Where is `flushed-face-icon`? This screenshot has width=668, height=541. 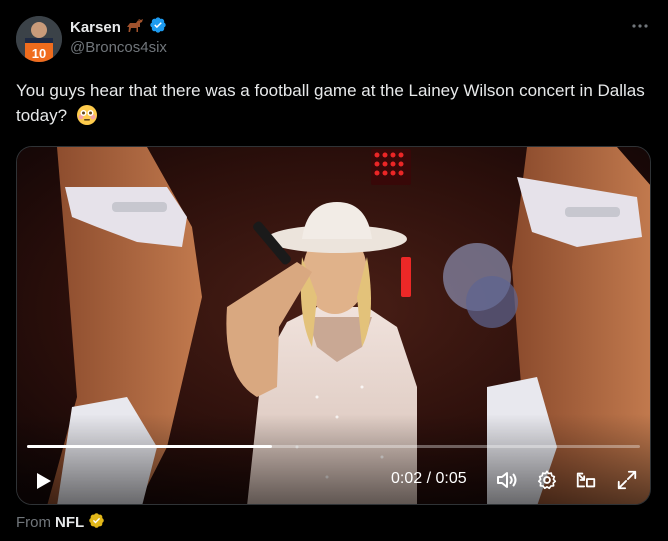
flushed-face-icon is located at coordinates (87, 118).